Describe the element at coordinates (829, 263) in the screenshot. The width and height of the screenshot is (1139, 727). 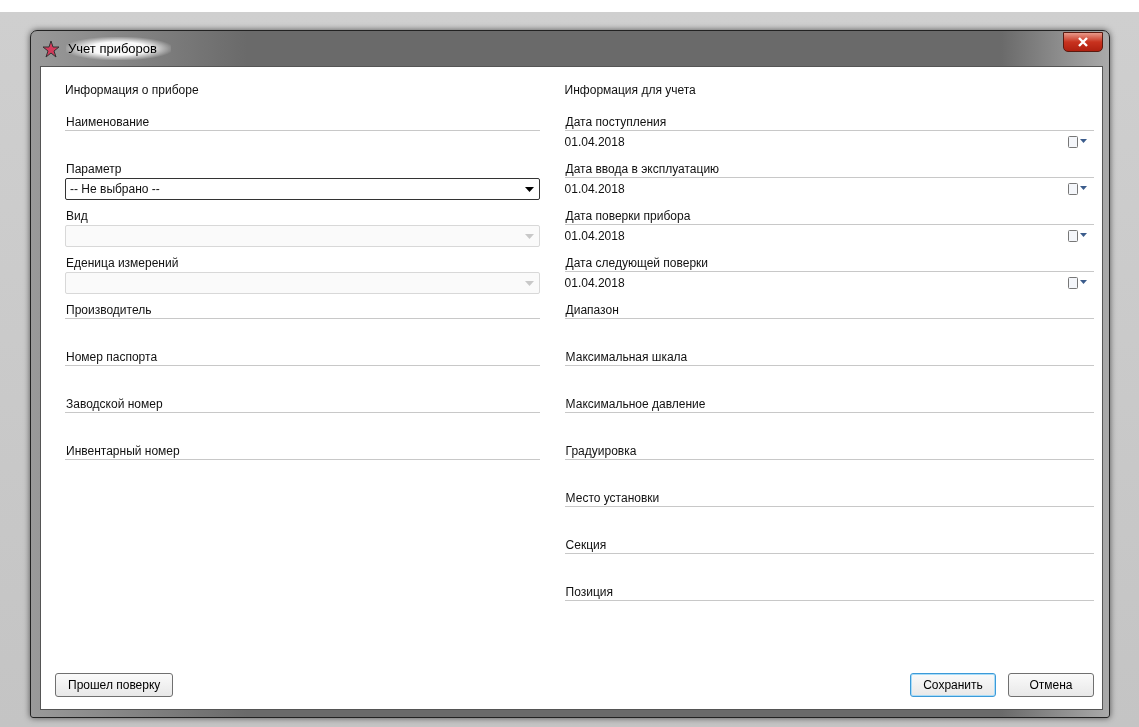
I see `field-label: Дата следующей поверки` at that location.